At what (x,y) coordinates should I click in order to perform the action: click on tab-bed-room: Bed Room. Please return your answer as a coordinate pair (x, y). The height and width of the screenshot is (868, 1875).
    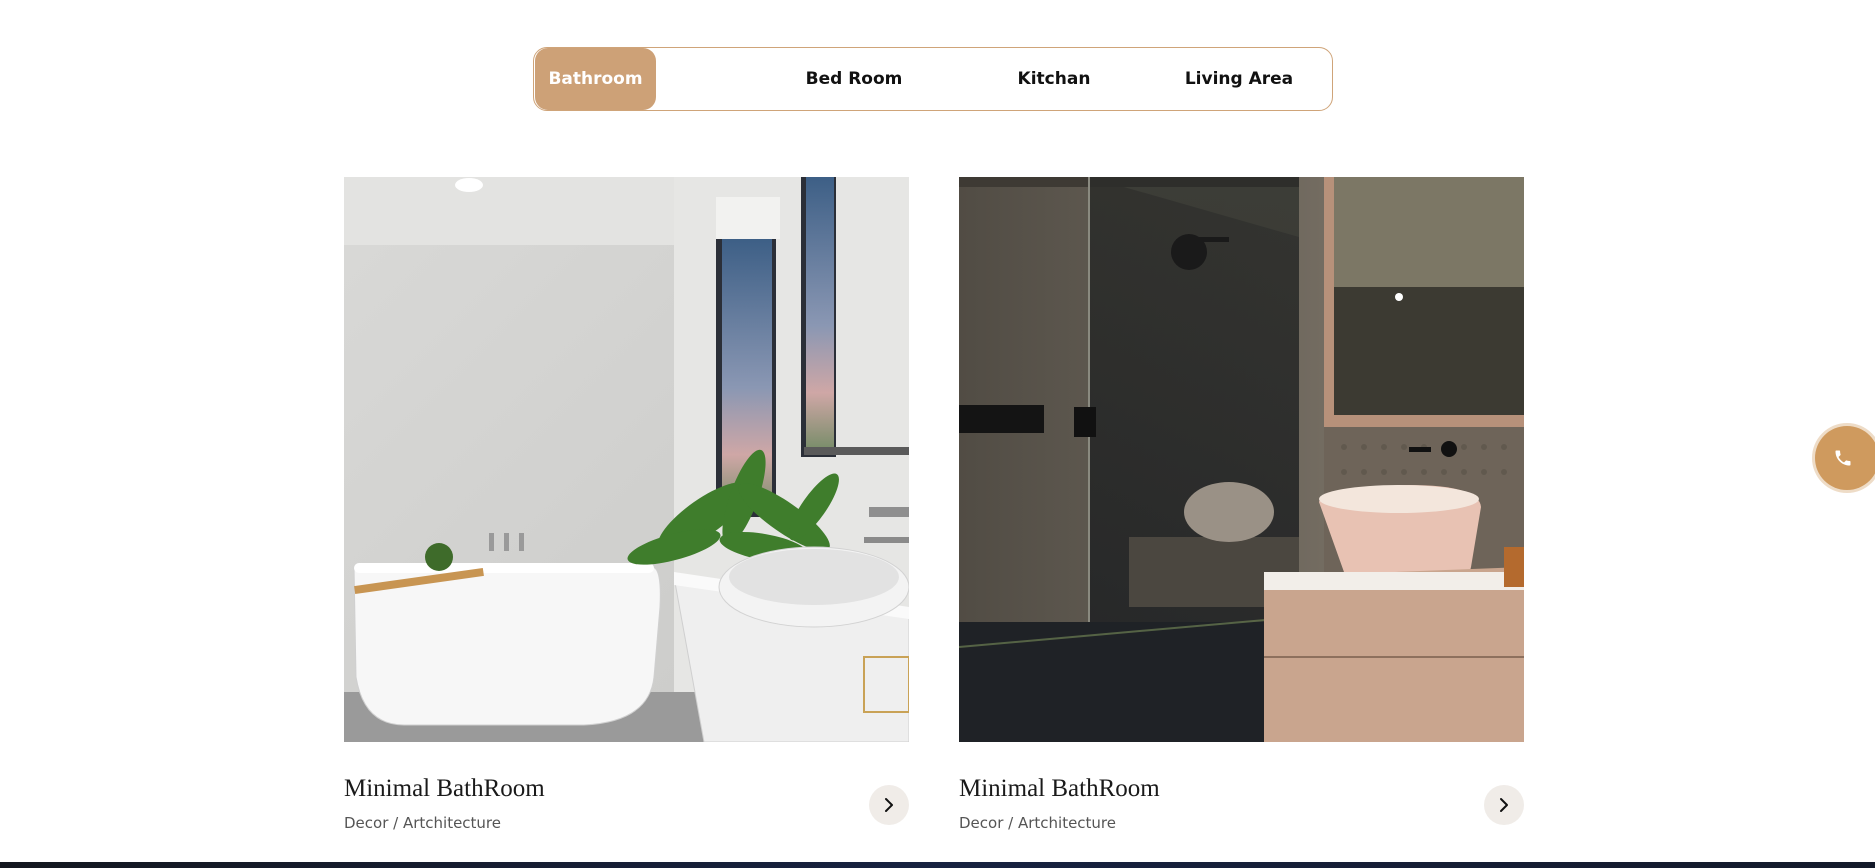
    Looking at the image, I should click on (854, 79).